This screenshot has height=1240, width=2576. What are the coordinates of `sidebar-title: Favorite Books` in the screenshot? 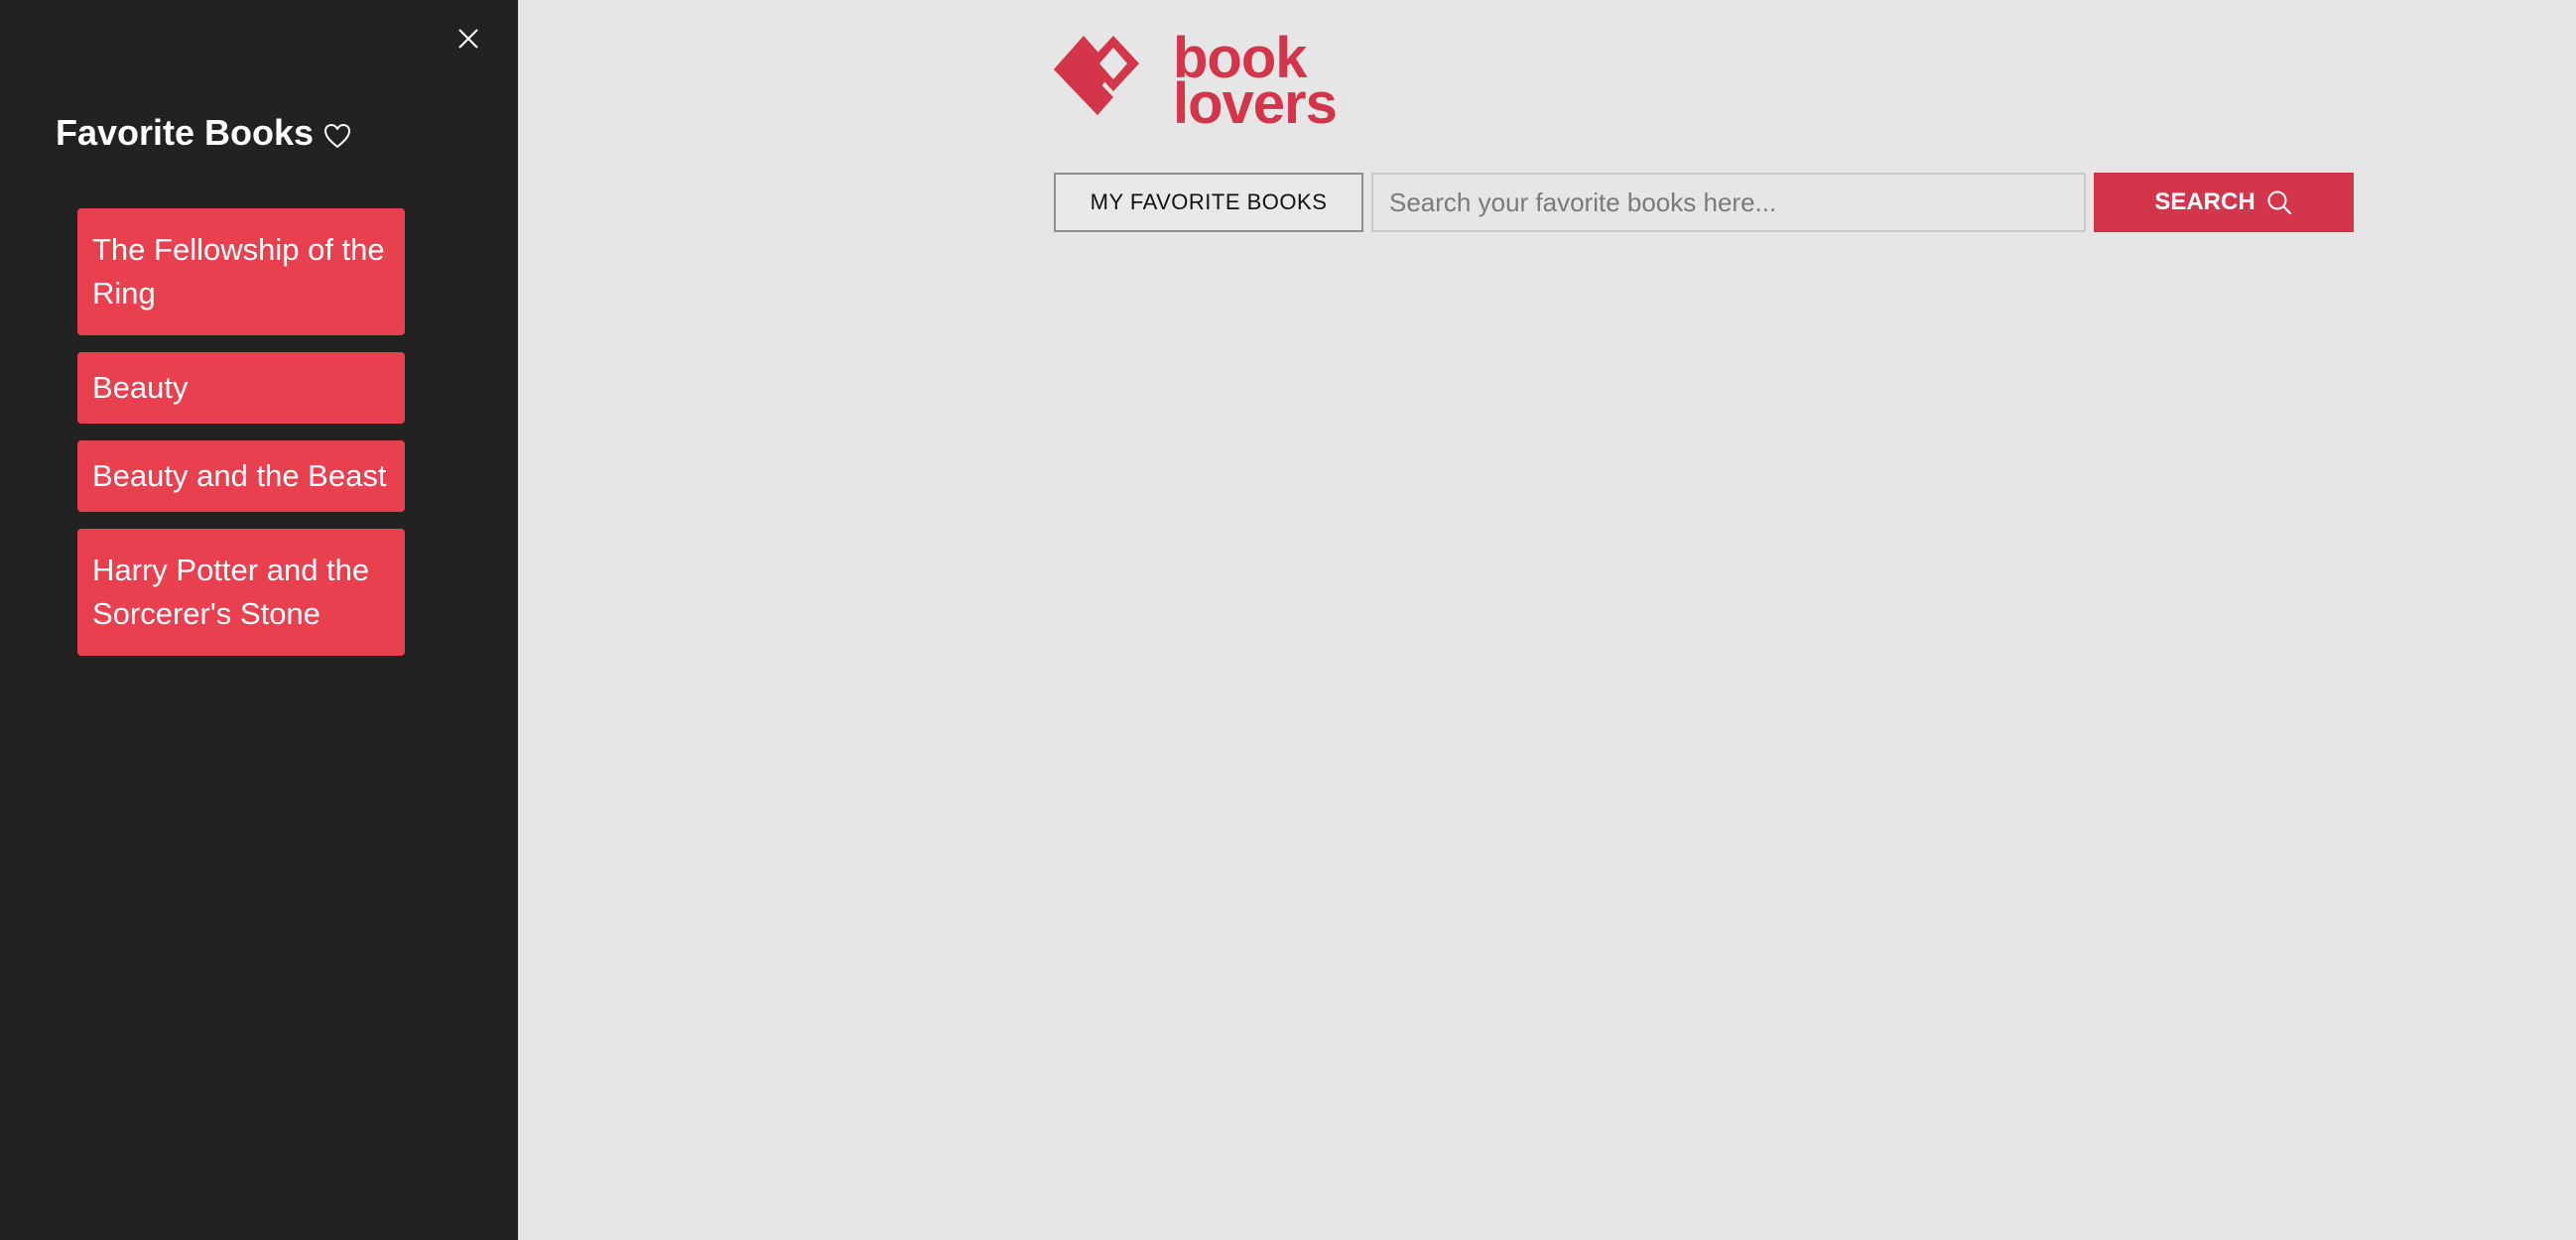 It's located at (204, 133).